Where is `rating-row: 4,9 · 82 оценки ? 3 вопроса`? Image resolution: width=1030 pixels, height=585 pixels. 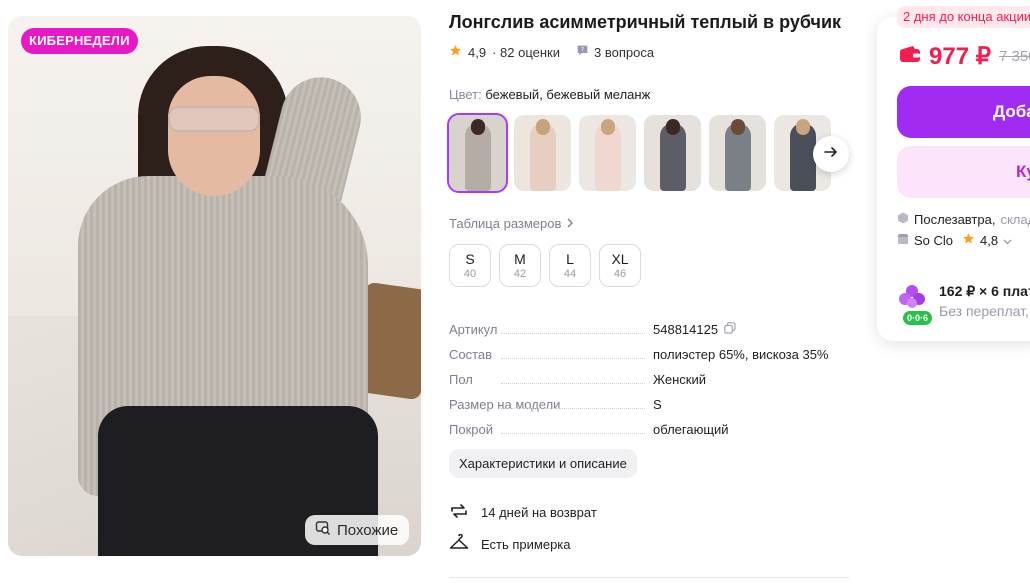 rating-row: 4,9 · 82 оценки ? 3 вопроса is located at coordinates (551, 52).